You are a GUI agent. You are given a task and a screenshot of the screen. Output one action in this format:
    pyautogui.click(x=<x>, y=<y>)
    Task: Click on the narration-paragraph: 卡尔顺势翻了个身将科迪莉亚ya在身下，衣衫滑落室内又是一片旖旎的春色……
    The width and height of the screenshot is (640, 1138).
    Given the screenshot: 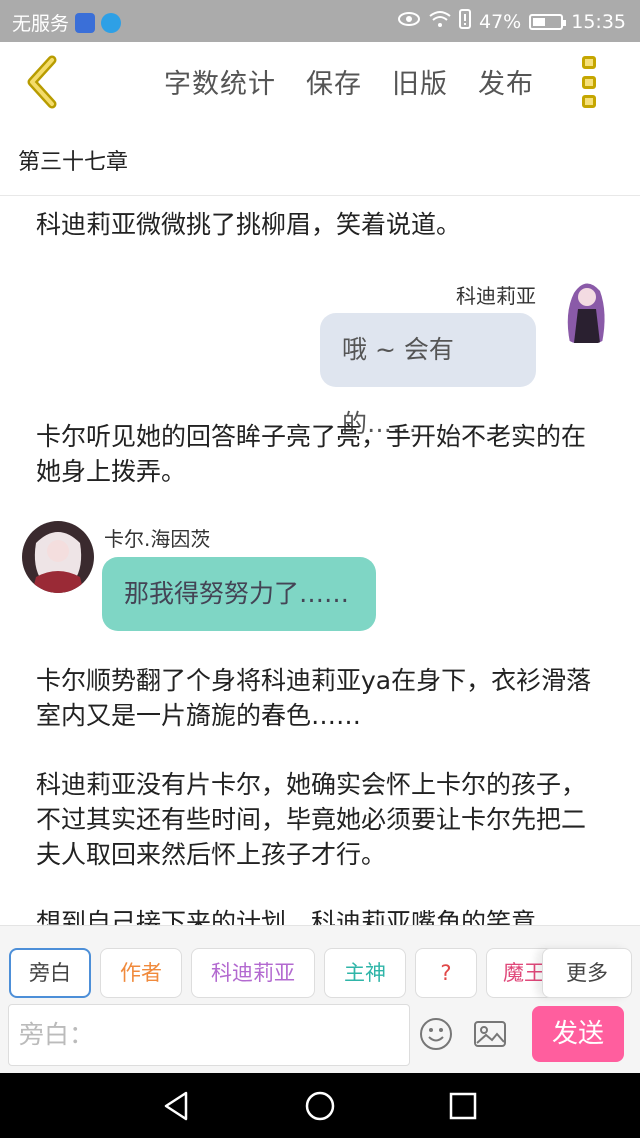 What is the action you would take?
    pyautogui.click(x=314, y=698)
    